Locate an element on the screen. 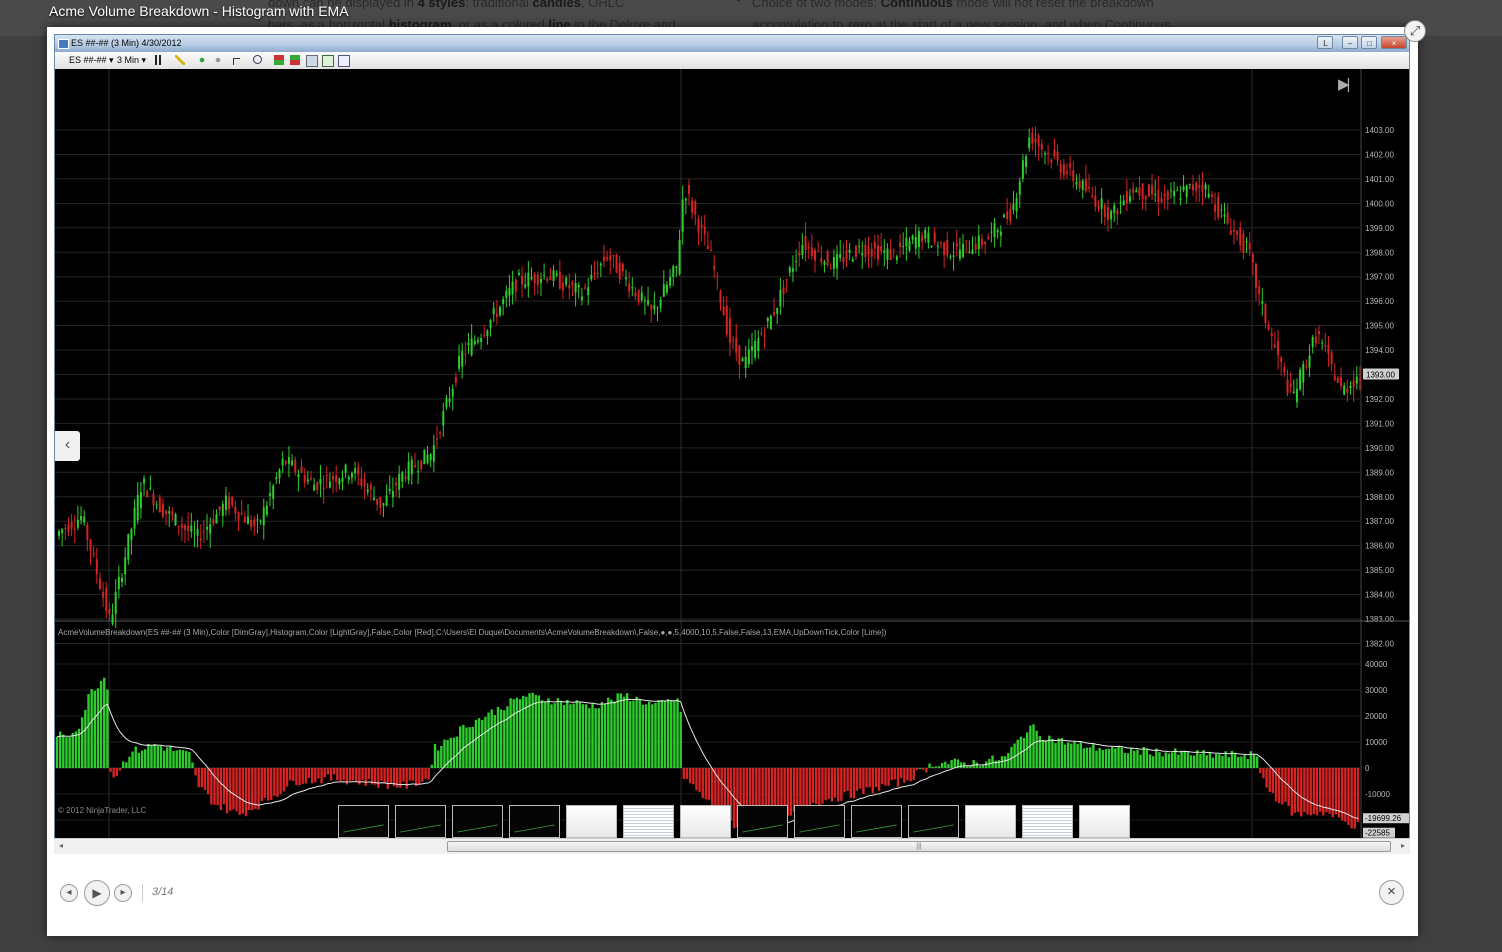  prev-button: ◂ is located at coordinates (69, 893).